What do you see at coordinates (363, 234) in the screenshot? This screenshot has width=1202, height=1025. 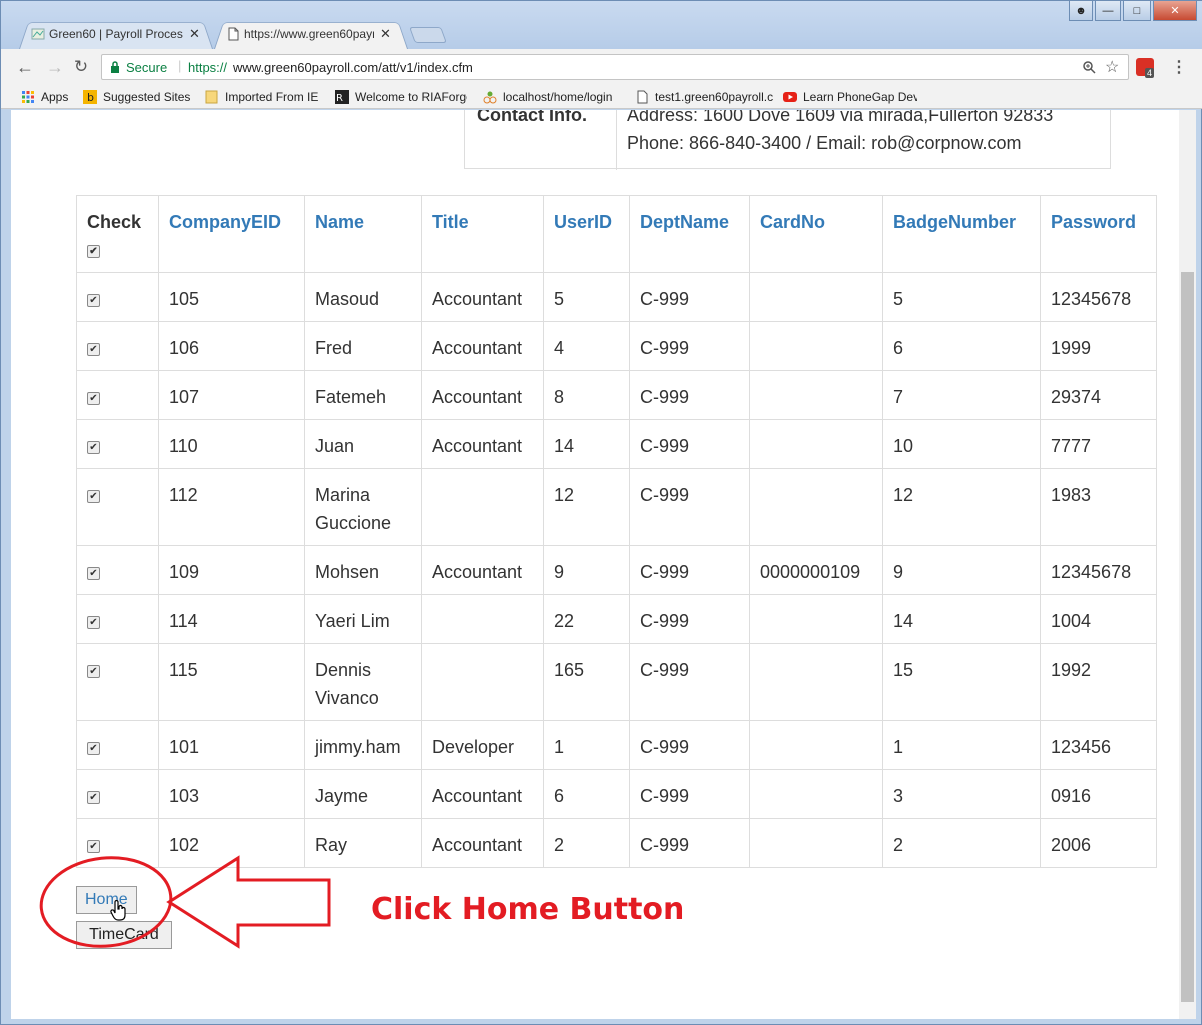 I see `column-header-name: Name` at bounding box center [363, 234].